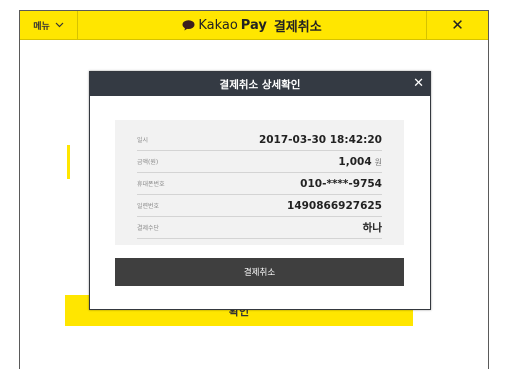 This screenshot has height=369, width=506. I want to click on brand-pay-text: Pay, so click(253, 25).